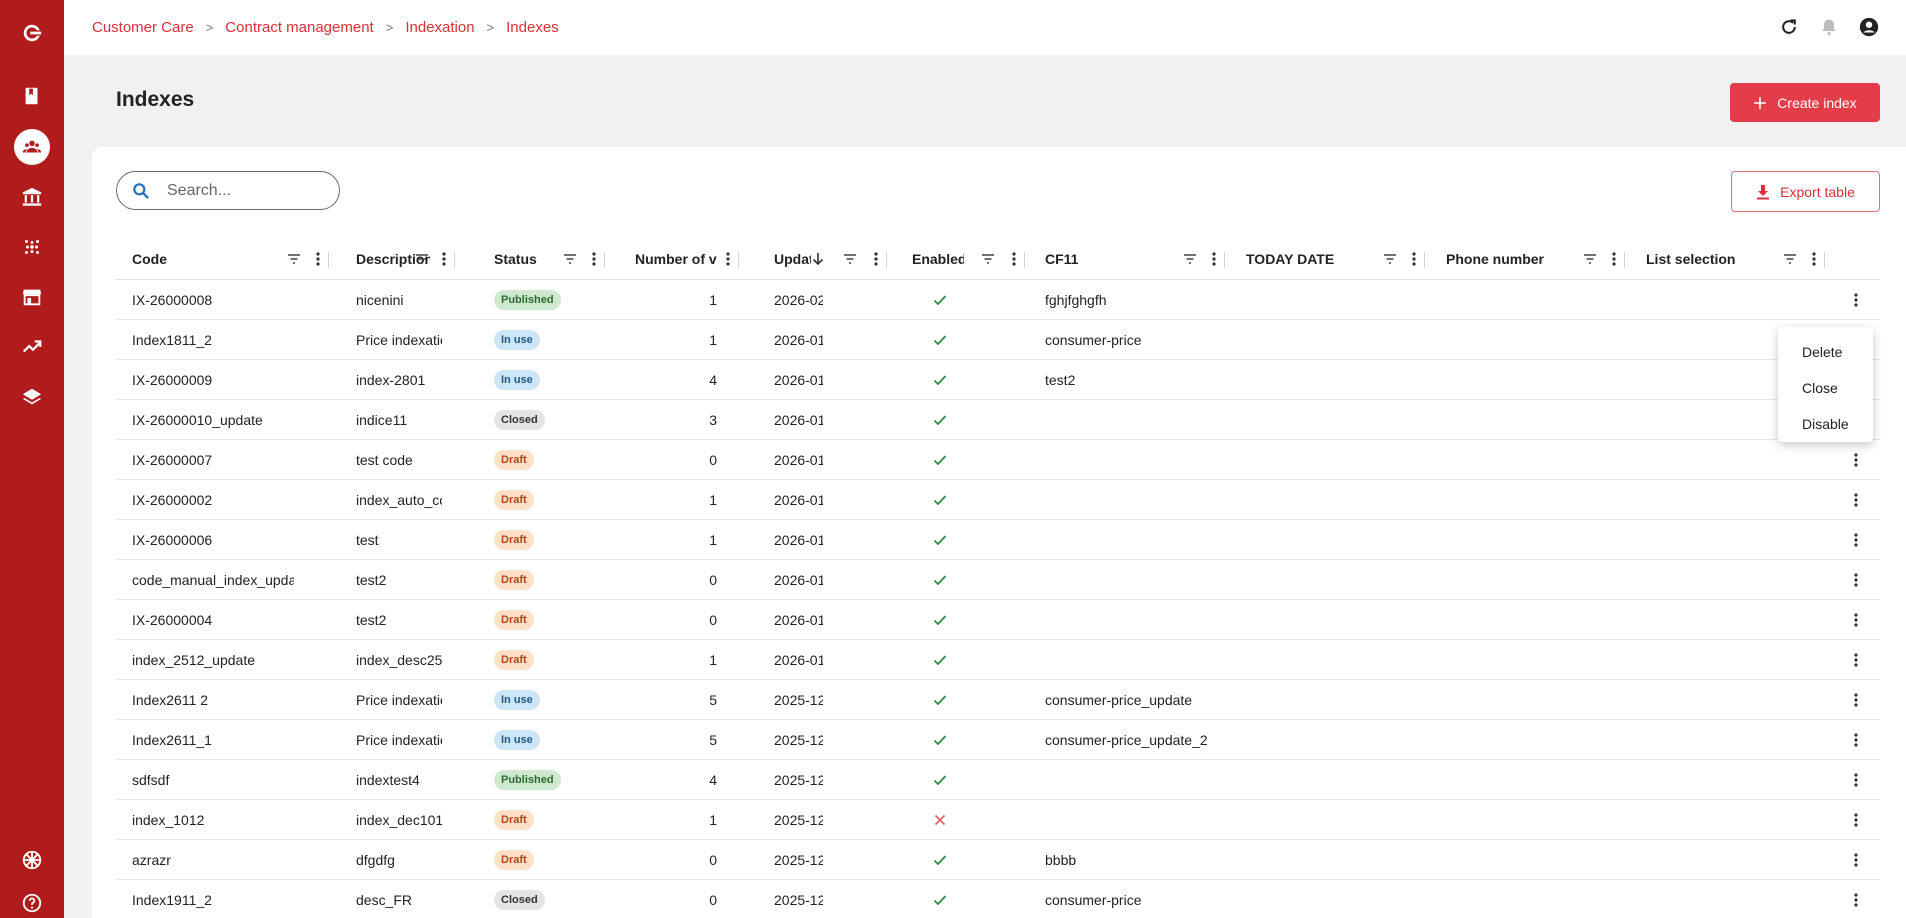 Image resolution: width=1906 pixels, height=918 pixels. I want to click on refresh-button, so click(1789, 27).